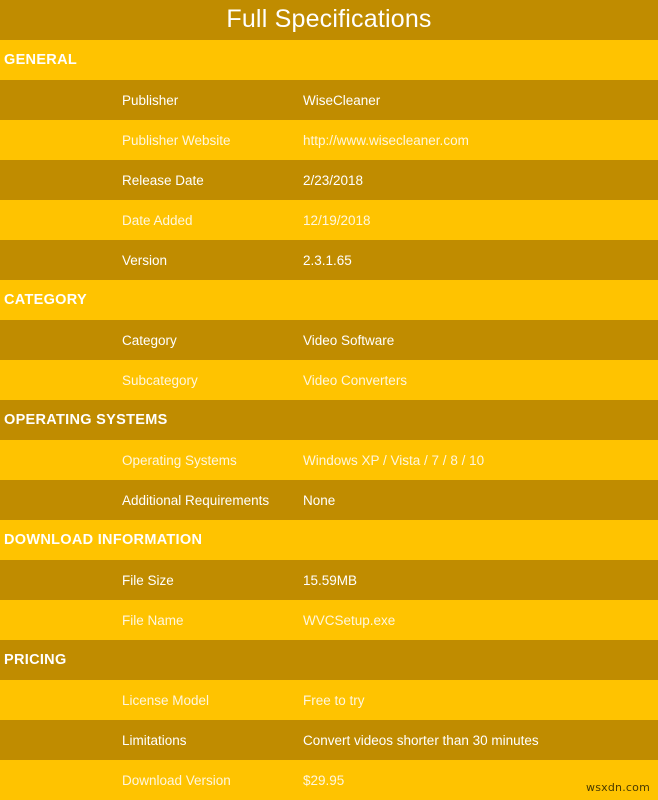 The width and height of the screenshot is (658, 800). What do you see at coordinates (179, 460) in the screenshot?
I see `spec-label: Operating Systems` at bounding box center [179, 460].